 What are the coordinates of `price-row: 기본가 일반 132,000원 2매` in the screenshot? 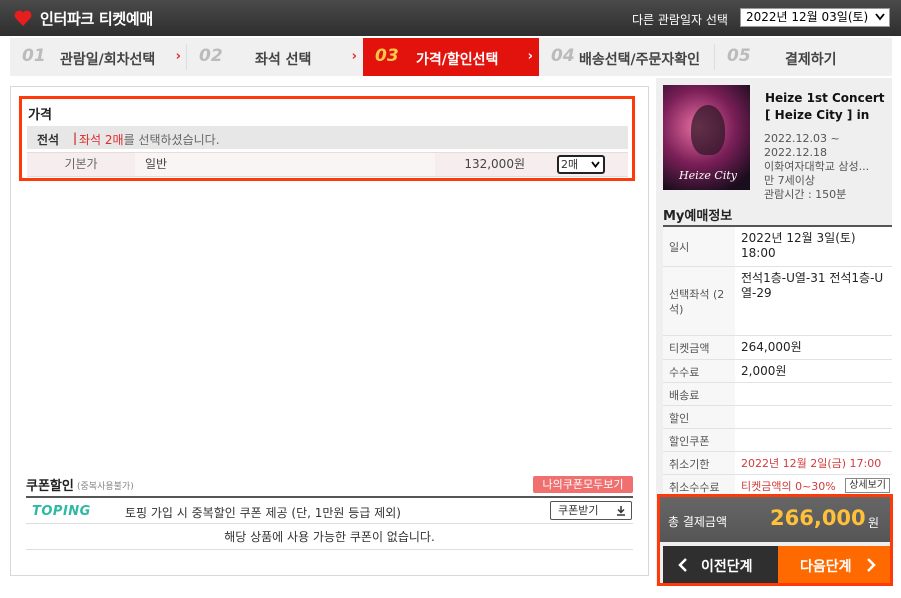 It's located at (327, 164).